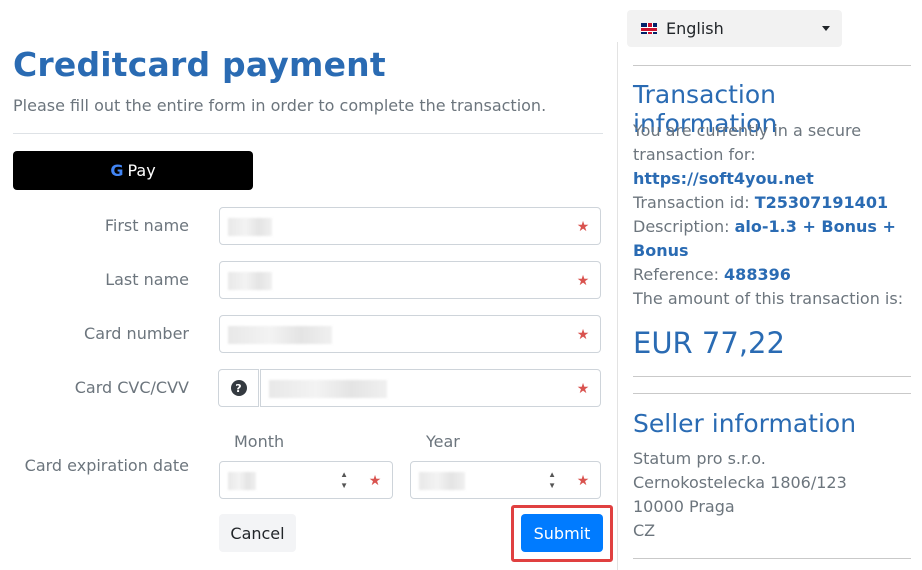 This screenshot has width=922, height=570. Describe the element at coordinates (821, 202) in the screenshot. I see `transaction-id: T25307191401` at that location.